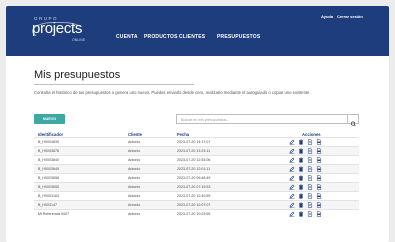 The width and height of the screenshot is (395, 242). Describe the element at coordinates (47, 205) in the screenshot. I see `row-identifier: B_H003147` at that location.